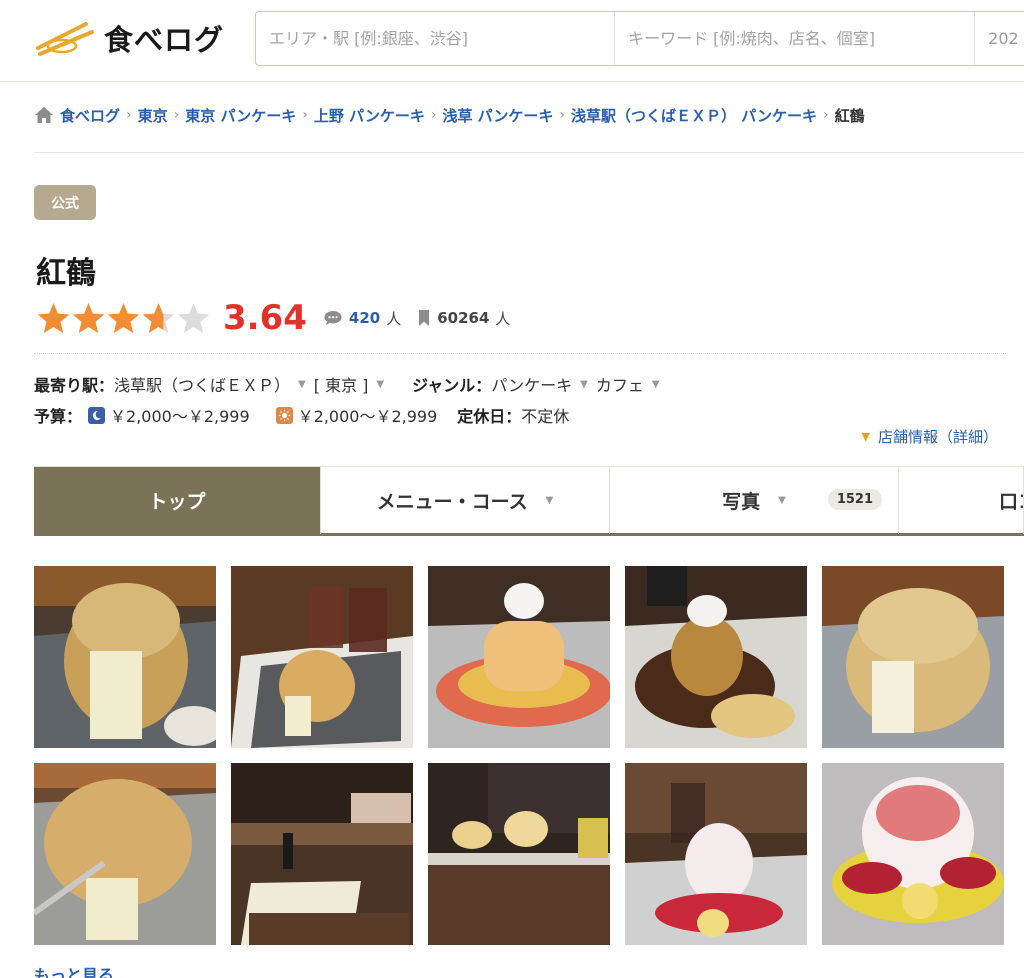 The height and width of the screenshot is (978, 1024). I want to click on tab-reviews: 口コ, so click(961, 500).